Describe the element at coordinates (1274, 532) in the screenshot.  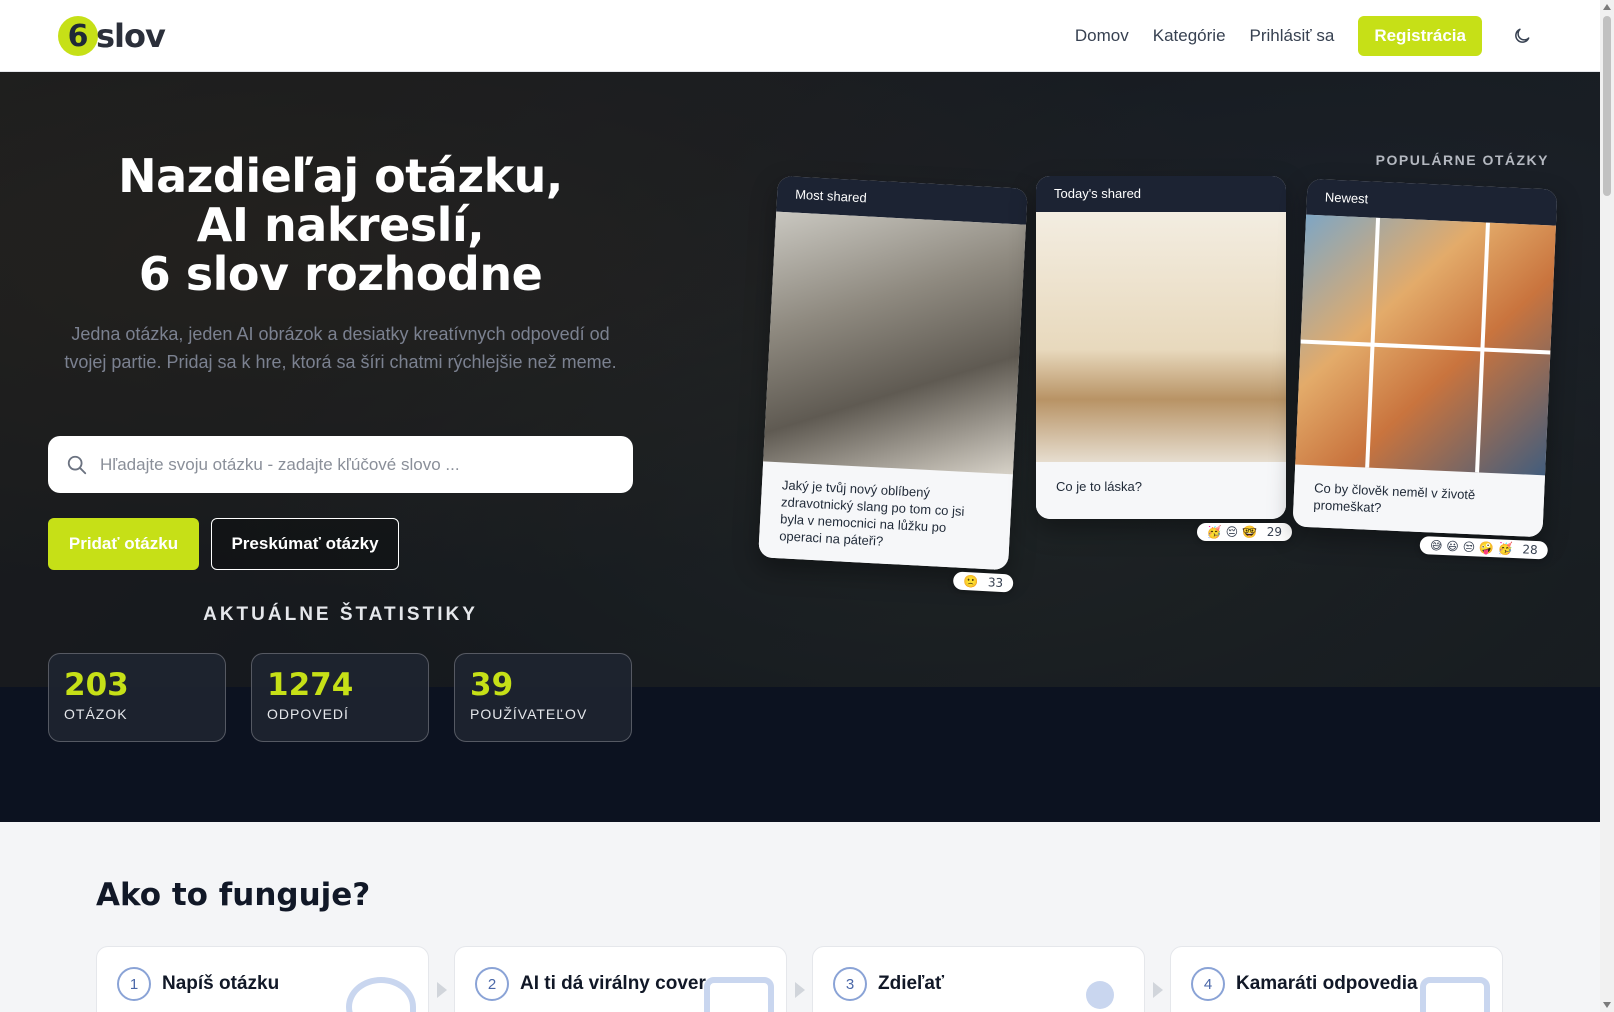
I see `reaction-count: 29` at that location.